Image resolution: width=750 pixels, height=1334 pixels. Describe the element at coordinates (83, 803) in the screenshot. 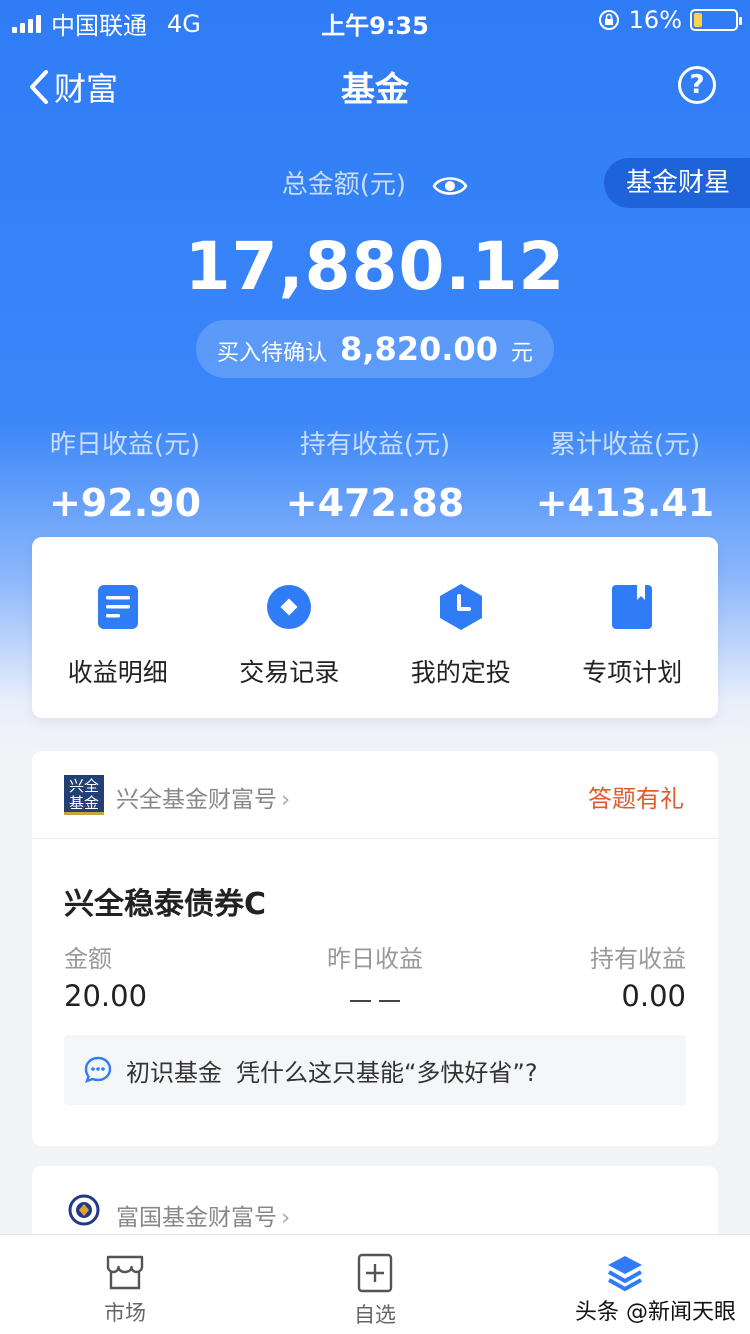

I see `logo-text-bottom: 基金` at that location.